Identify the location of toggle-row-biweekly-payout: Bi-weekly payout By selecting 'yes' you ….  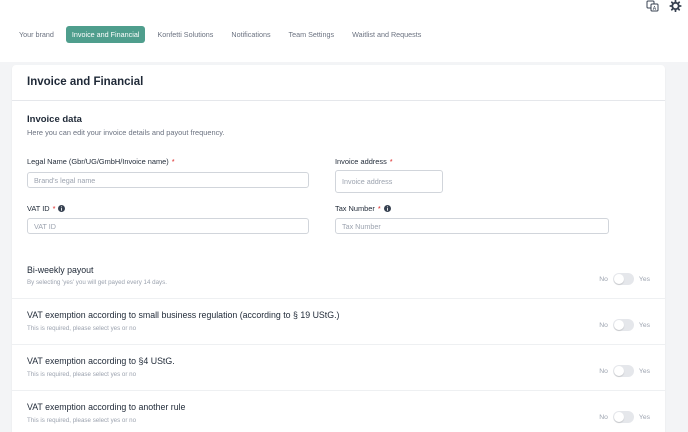
(338, 275).